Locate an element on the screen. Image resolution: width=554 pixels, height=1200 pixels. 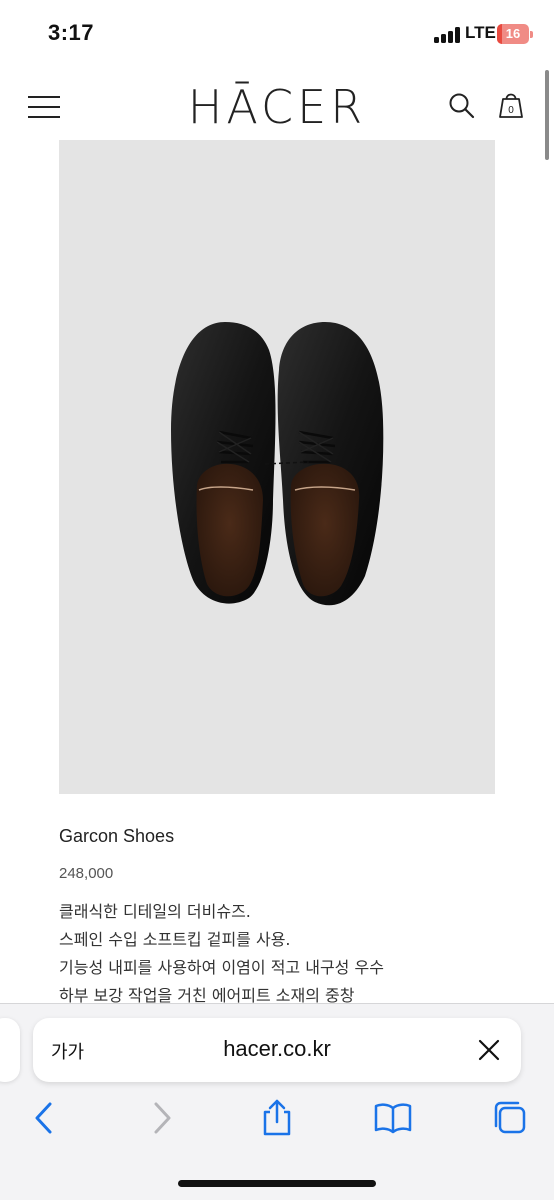
shopping-bag-icon: 0 is located at coordinates (511, 104).